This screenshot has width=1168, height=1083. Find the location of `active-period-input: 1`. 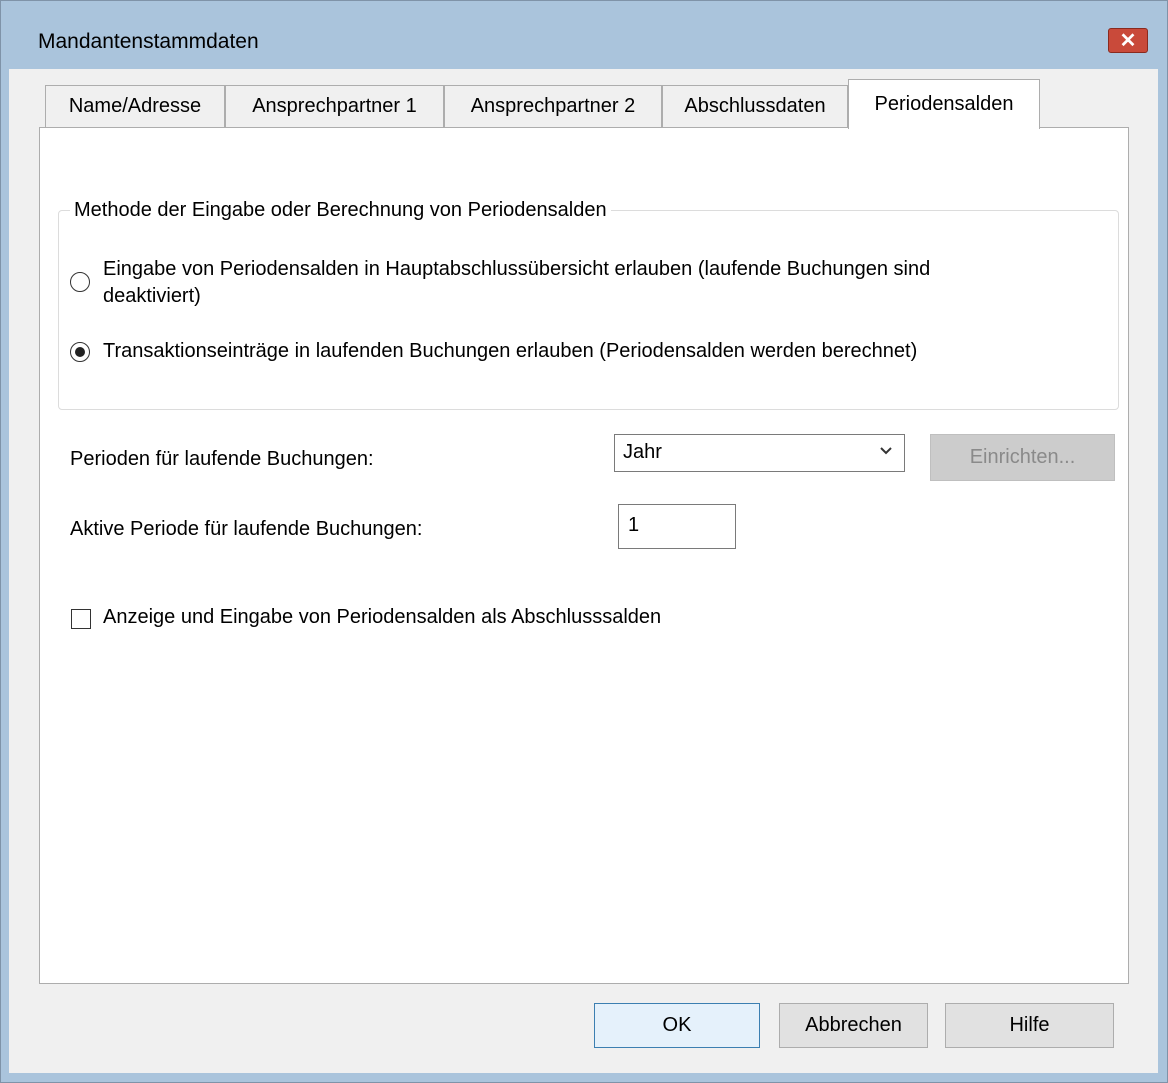

active-period-input: 1 is located at coordinates (677, 526).